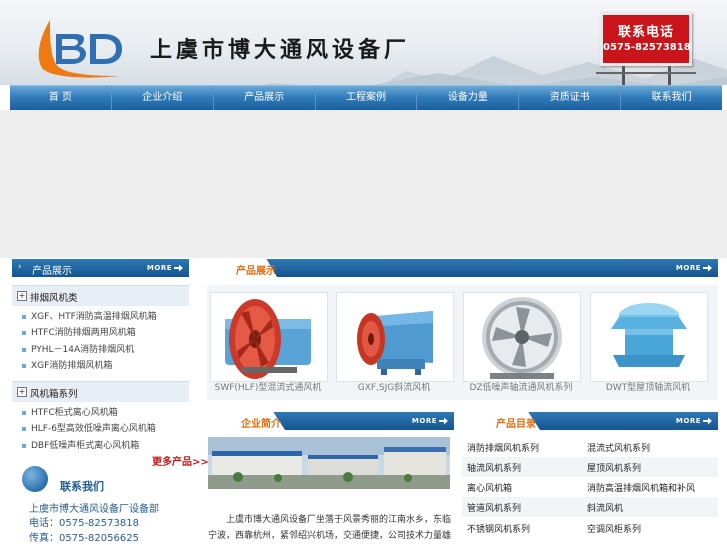  I want to click on catalog-link: 空调风柜系列, so click(614, 528).